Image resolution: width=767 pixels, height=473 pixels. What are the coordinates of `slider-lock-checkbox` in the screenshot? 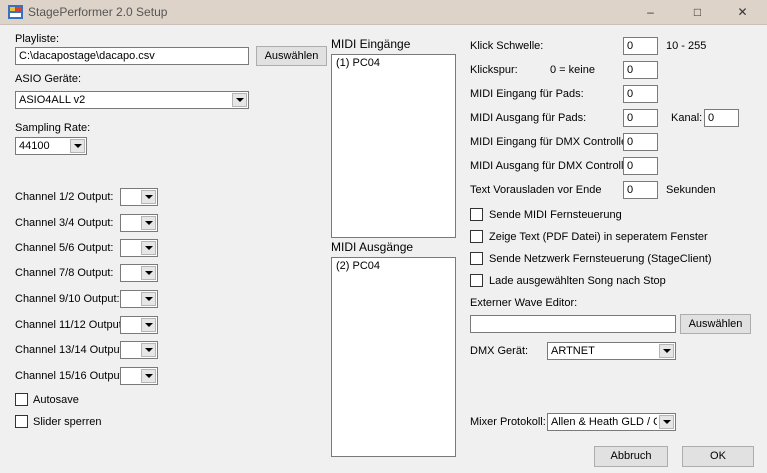 It's located at (21, 421).